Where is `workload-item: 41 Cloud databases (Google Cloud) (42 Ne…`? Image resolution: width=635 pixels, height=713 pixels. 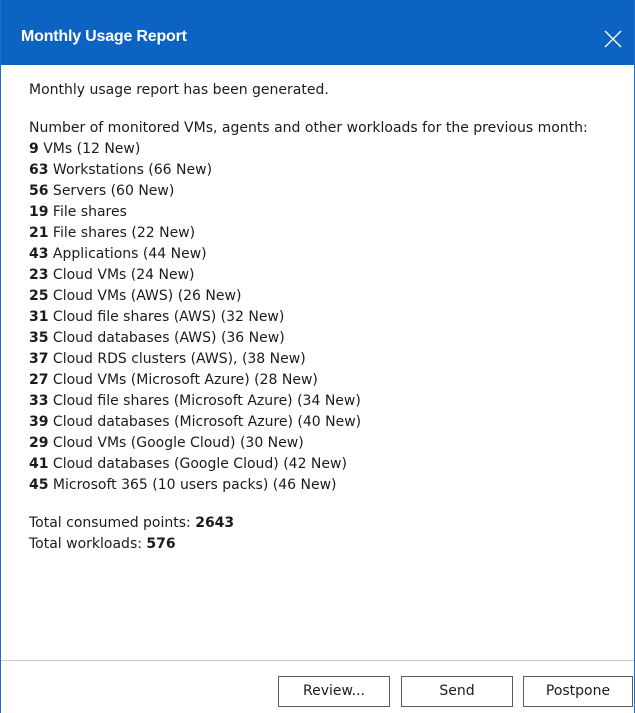 workload-item: 41 Cloud databases (Google Cloud) (42 Ne… is located at coordinates (321, 464).